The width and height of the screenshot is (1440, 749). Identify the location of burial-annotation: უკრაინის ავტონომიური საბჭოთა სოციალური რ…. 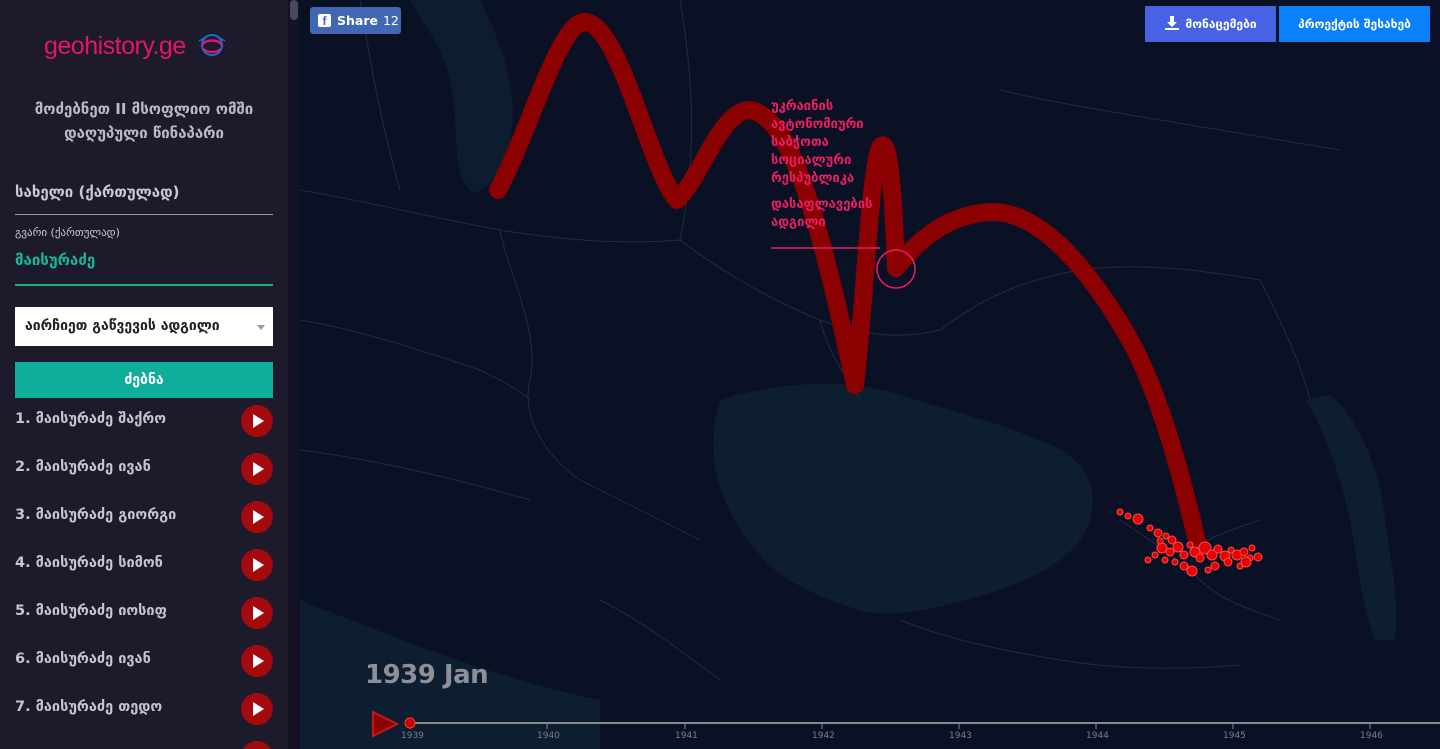
(836, 165).